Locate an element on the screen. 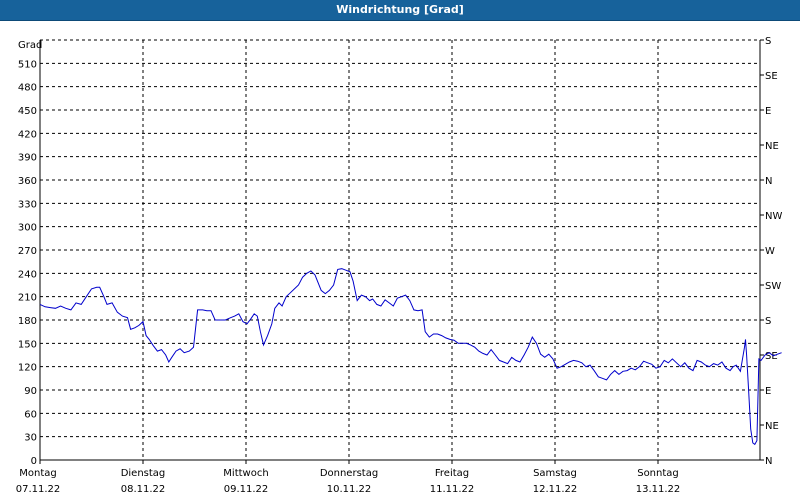 The height and width of the screenshot is (500, 800). x-tick-date: 11.11.22 is located at coordinates (452, 489).